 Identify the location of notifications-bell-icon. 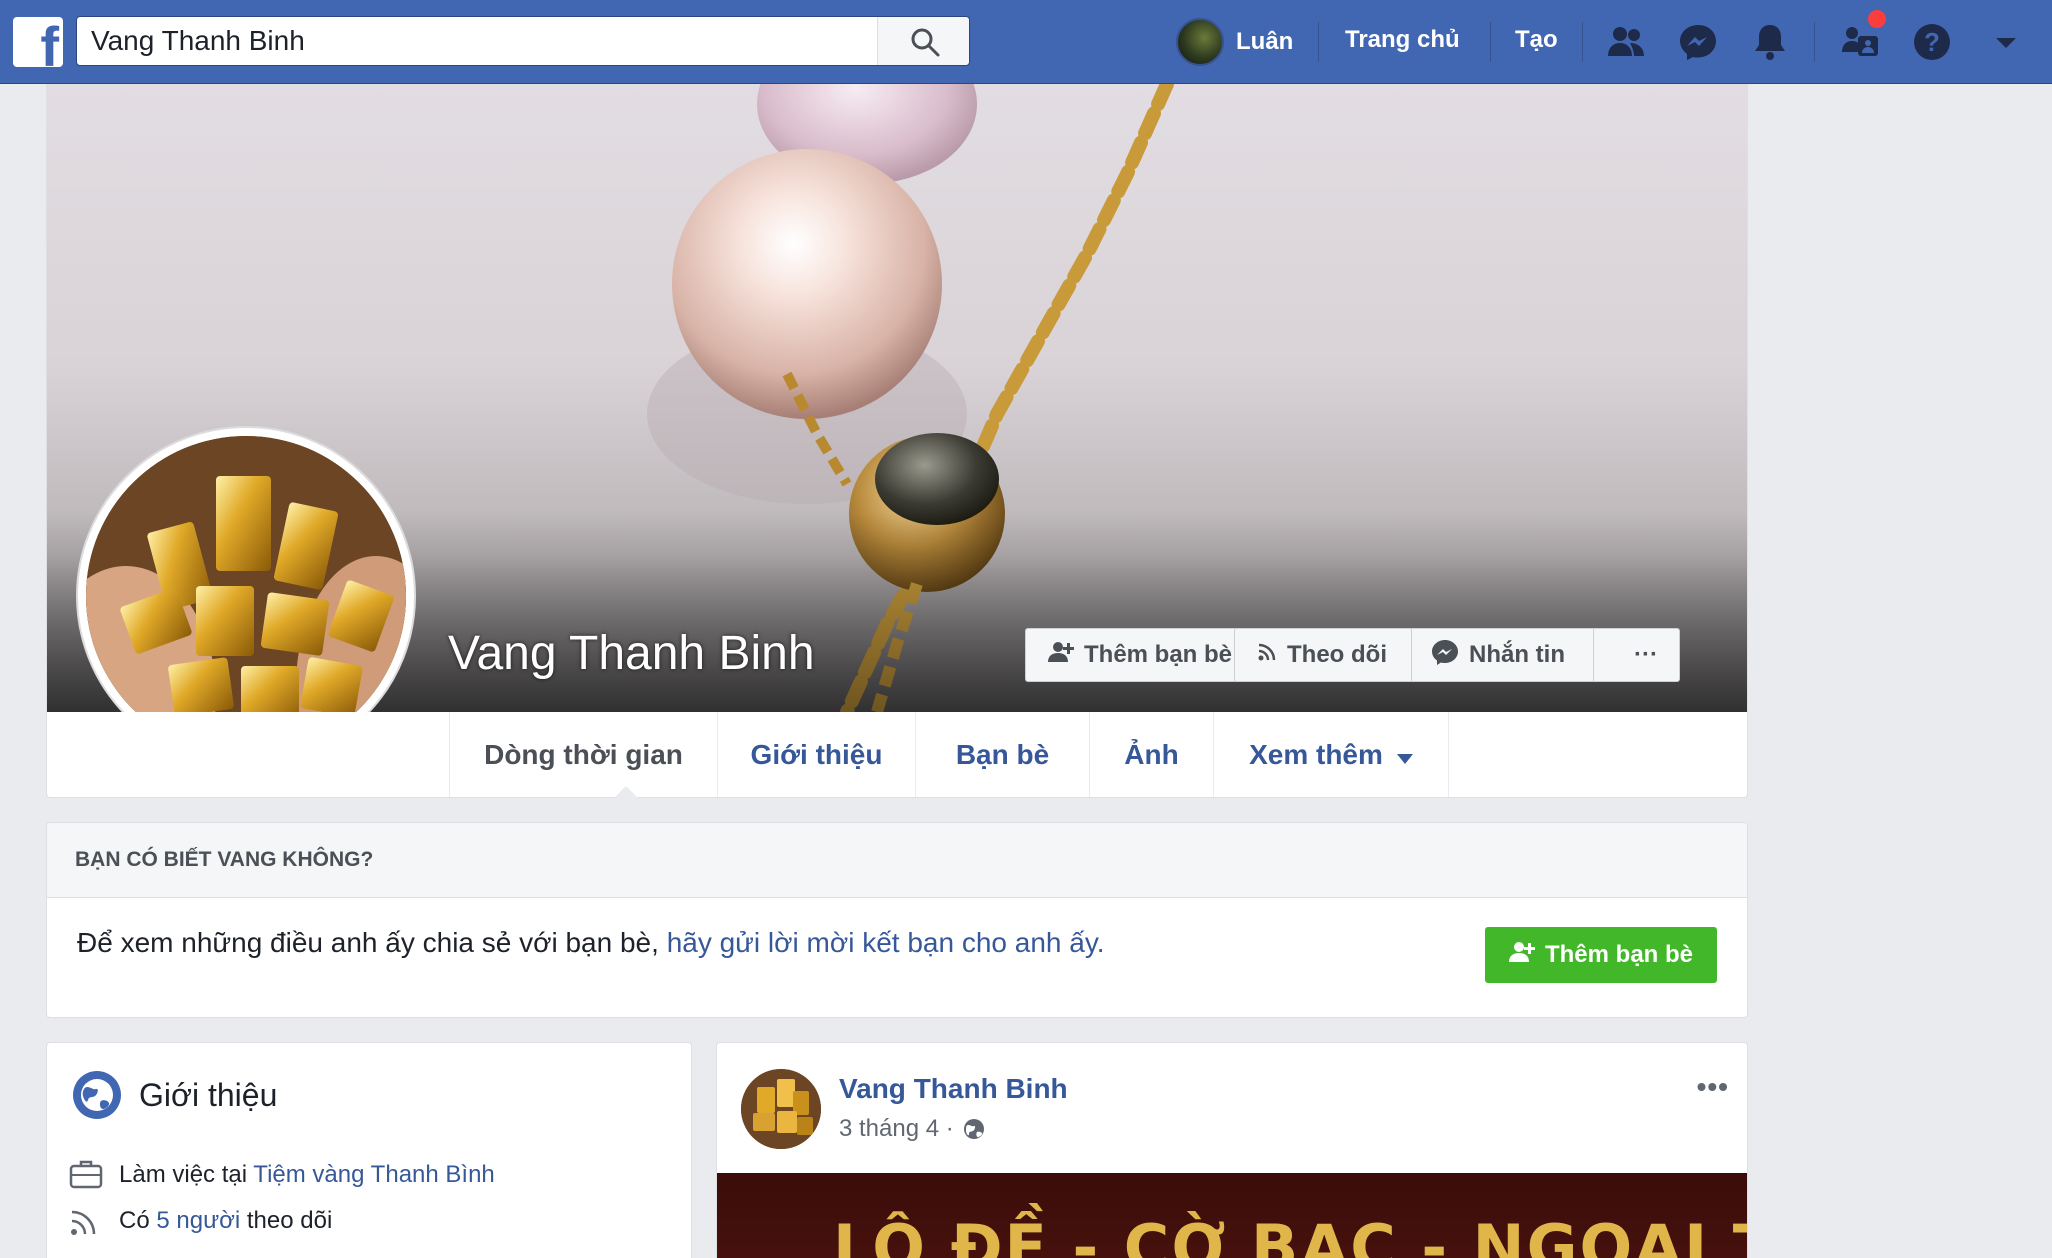
(1770, 42).